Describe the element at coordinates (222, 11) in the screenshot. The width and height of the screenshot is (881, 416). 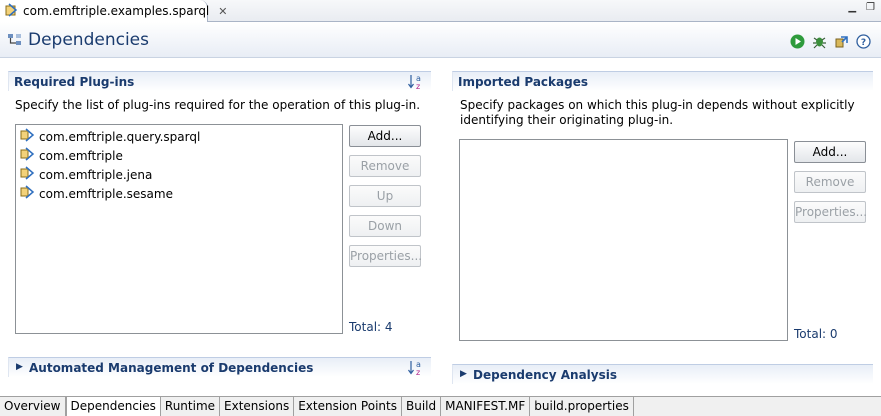
I see `close-icon: ✕` at that location.